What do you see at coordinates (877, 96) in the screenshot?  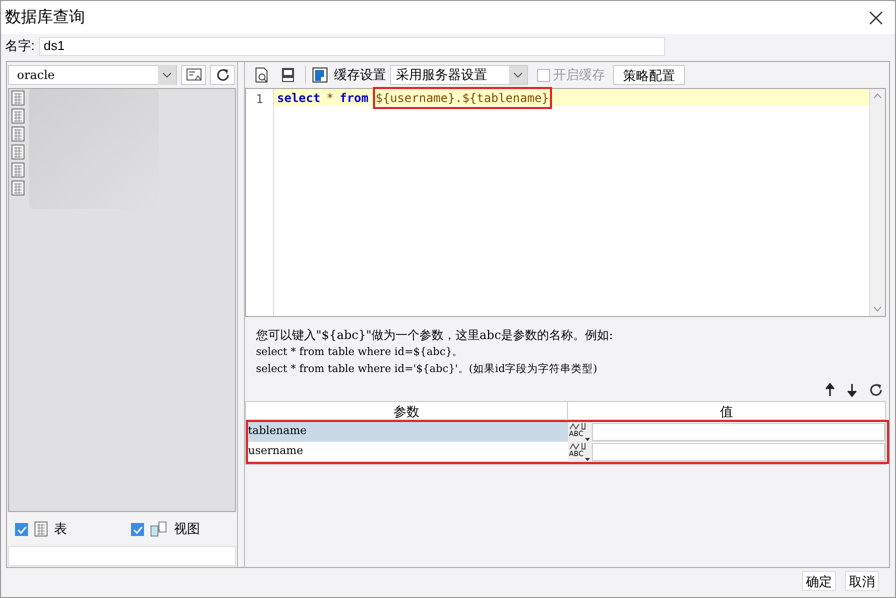 I see `scroll-up-icon` at bounding box center [877, 96].